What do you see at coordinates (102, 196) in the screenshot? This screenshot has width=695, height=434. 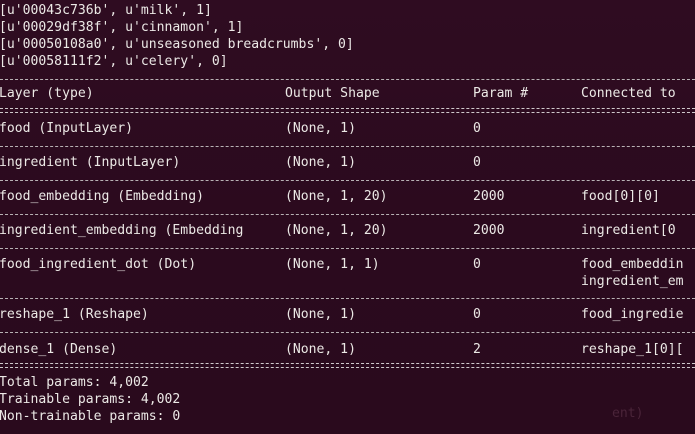 I see `row-layer: food_embedding (Embedding)` at bounding box center [102, 196].